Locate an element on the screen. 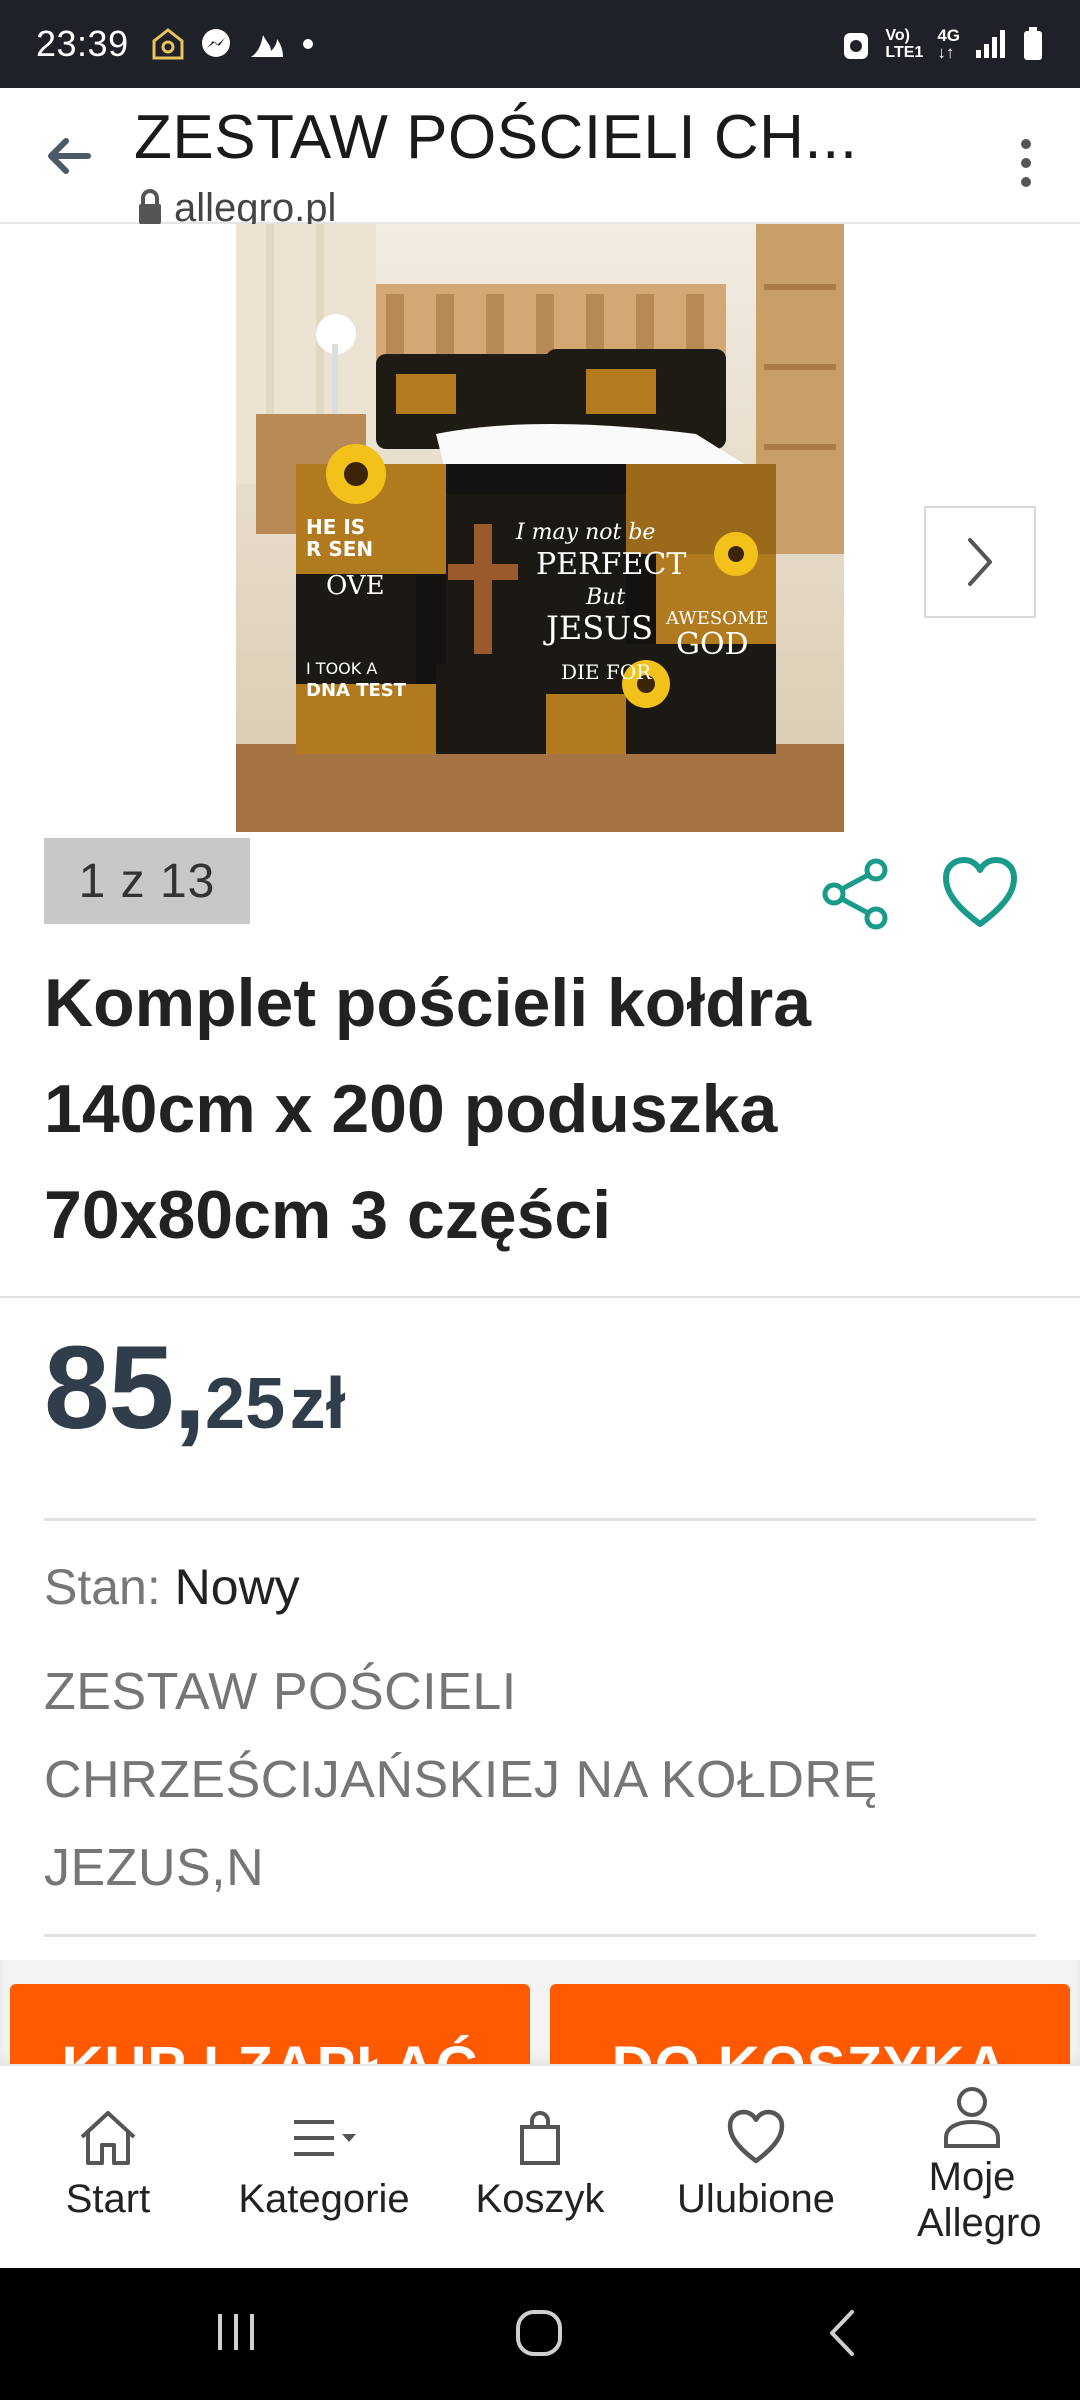 Image resolution: width=1080 pixels, height=2400 pixels. home-app-icon is located at coordinates (168, 44).